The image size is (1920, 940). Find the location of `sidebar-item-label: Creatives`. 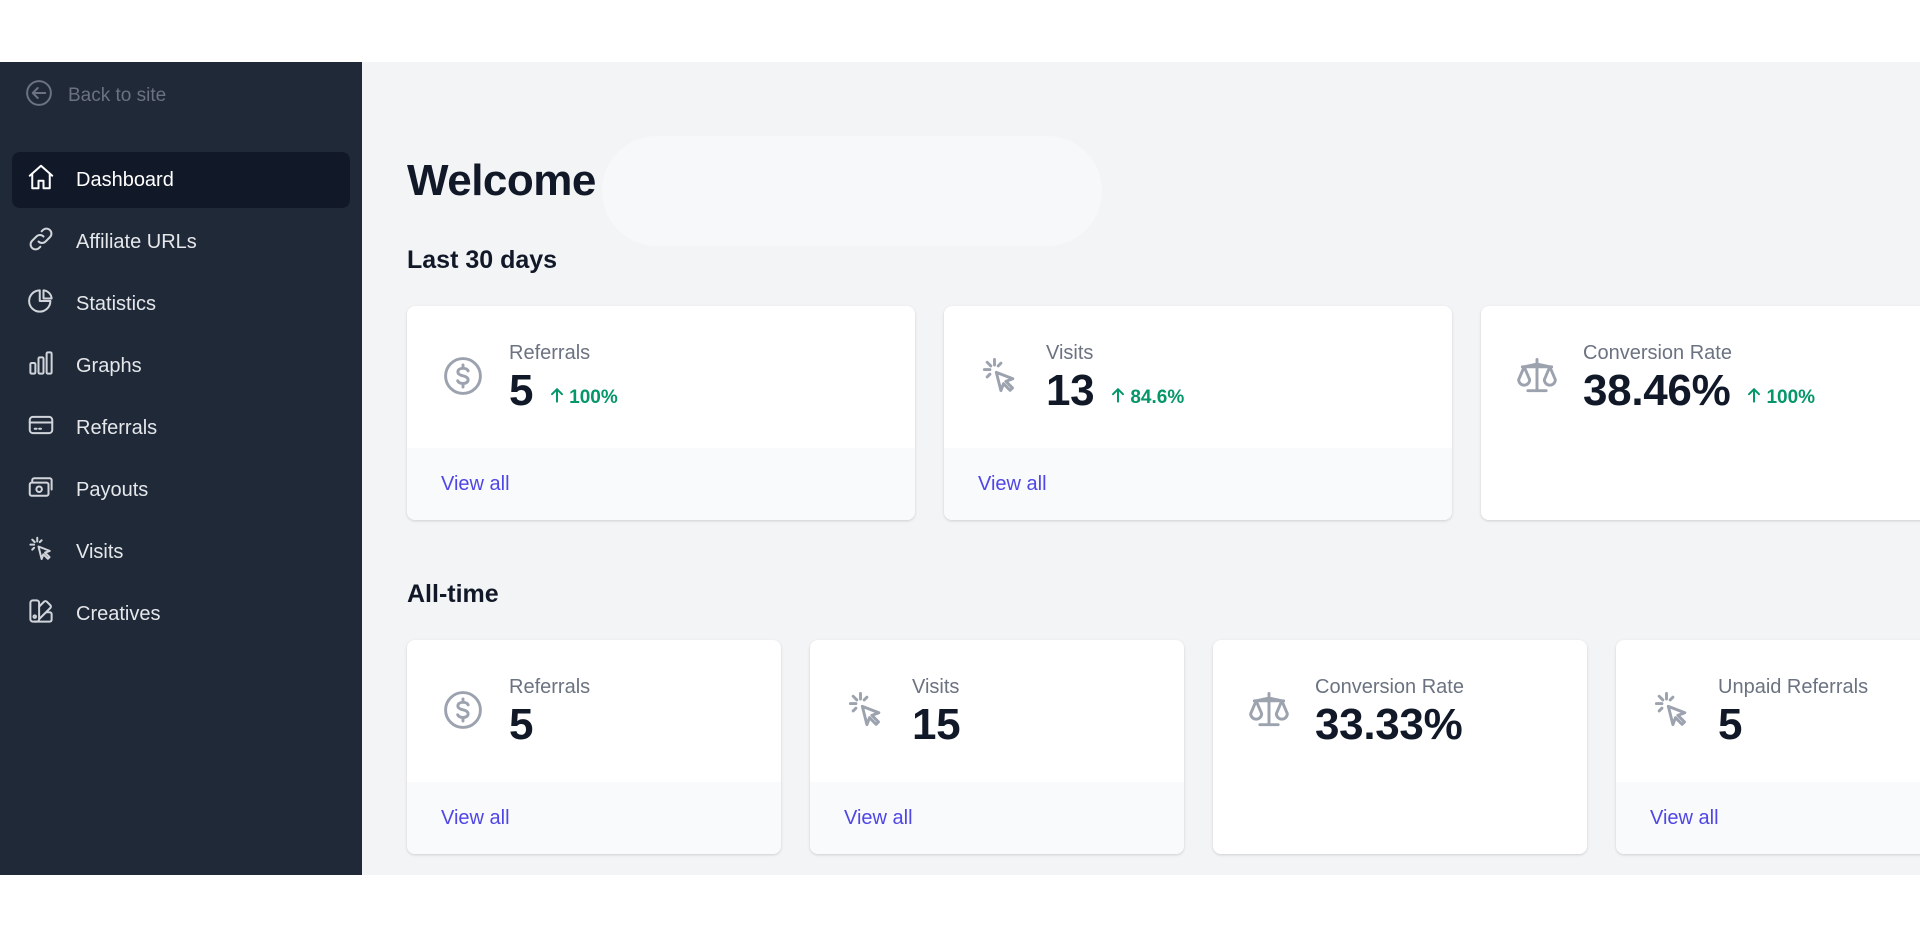

sidebar-item-label: Creatives is located at coordinates (118, 613).